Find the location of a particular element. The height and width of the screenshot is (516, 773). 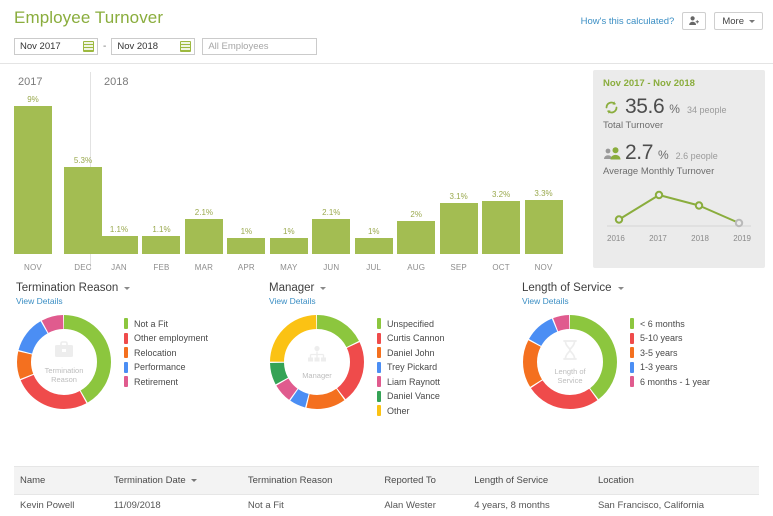

bar-category-label: SEP is located at coordinates (458, 267).